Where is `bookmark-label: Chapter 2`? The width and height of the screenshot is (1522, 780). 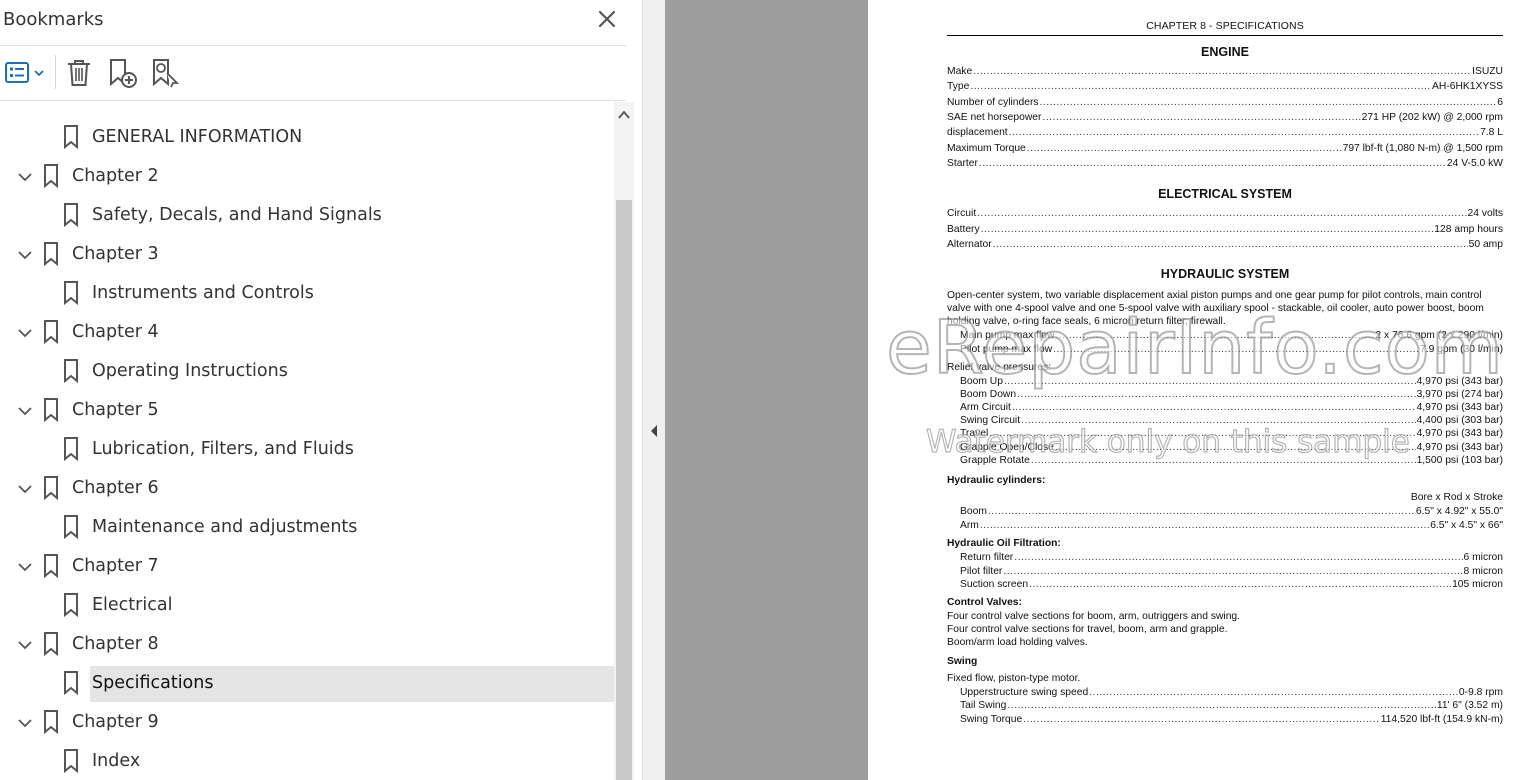
bookmark-label: Chapter 2 is located at coordinates (115, 176).